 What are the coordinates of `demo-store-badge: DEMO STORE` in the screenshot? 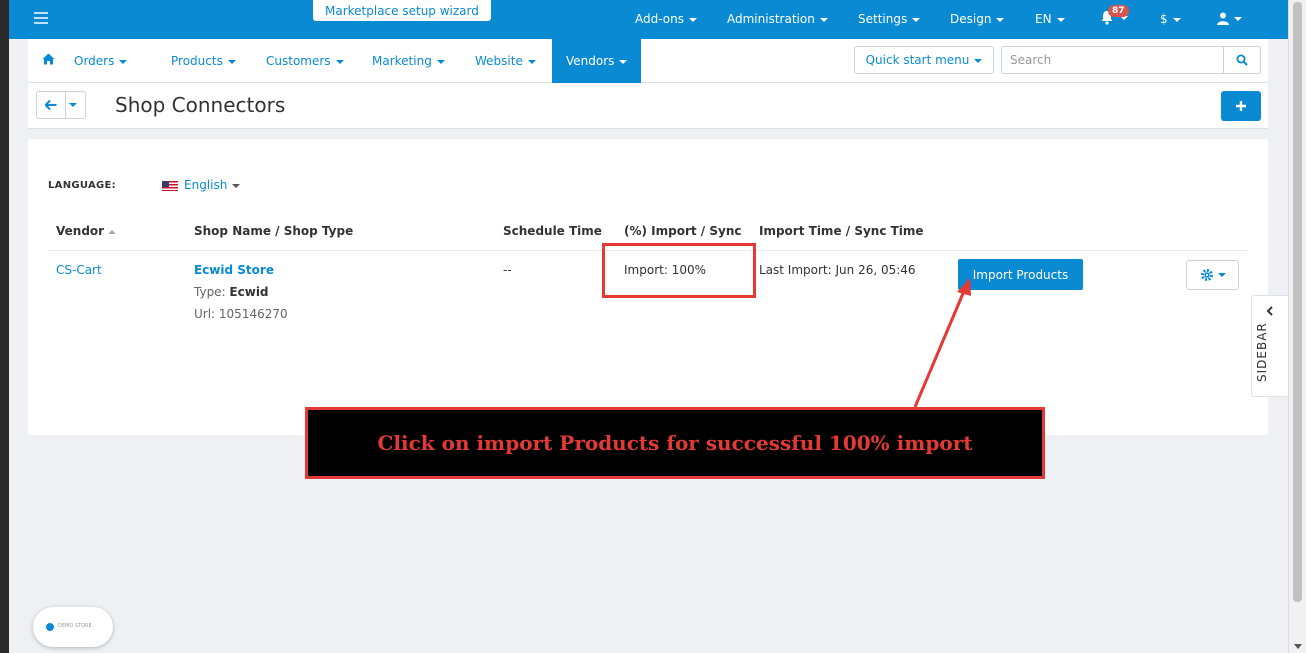 It's located at (73, 627).